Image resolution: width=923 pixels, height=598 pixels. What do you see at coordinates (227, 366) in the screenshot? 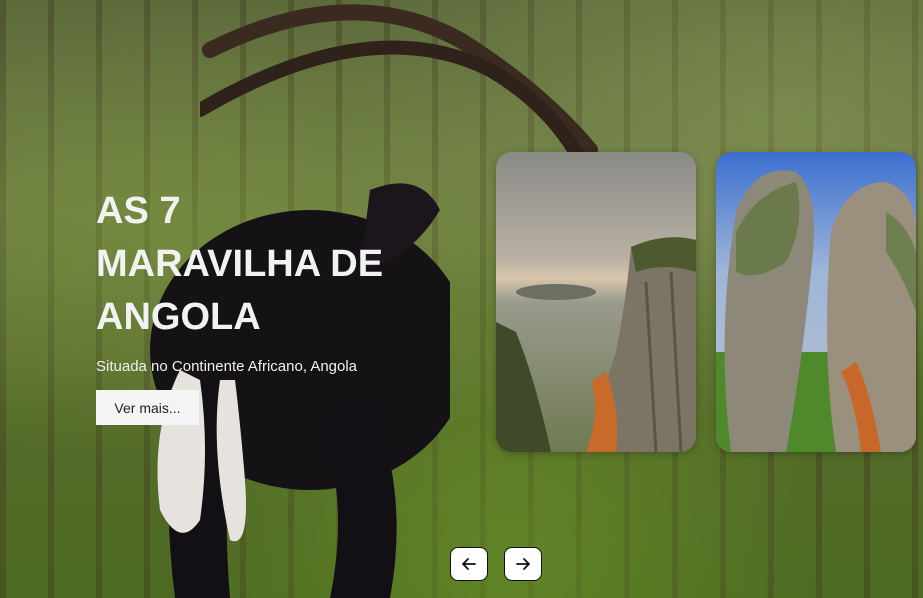
I see `hero-subtitle: Situada no Continente Africano, Angola` at bounding box center [227, 366].